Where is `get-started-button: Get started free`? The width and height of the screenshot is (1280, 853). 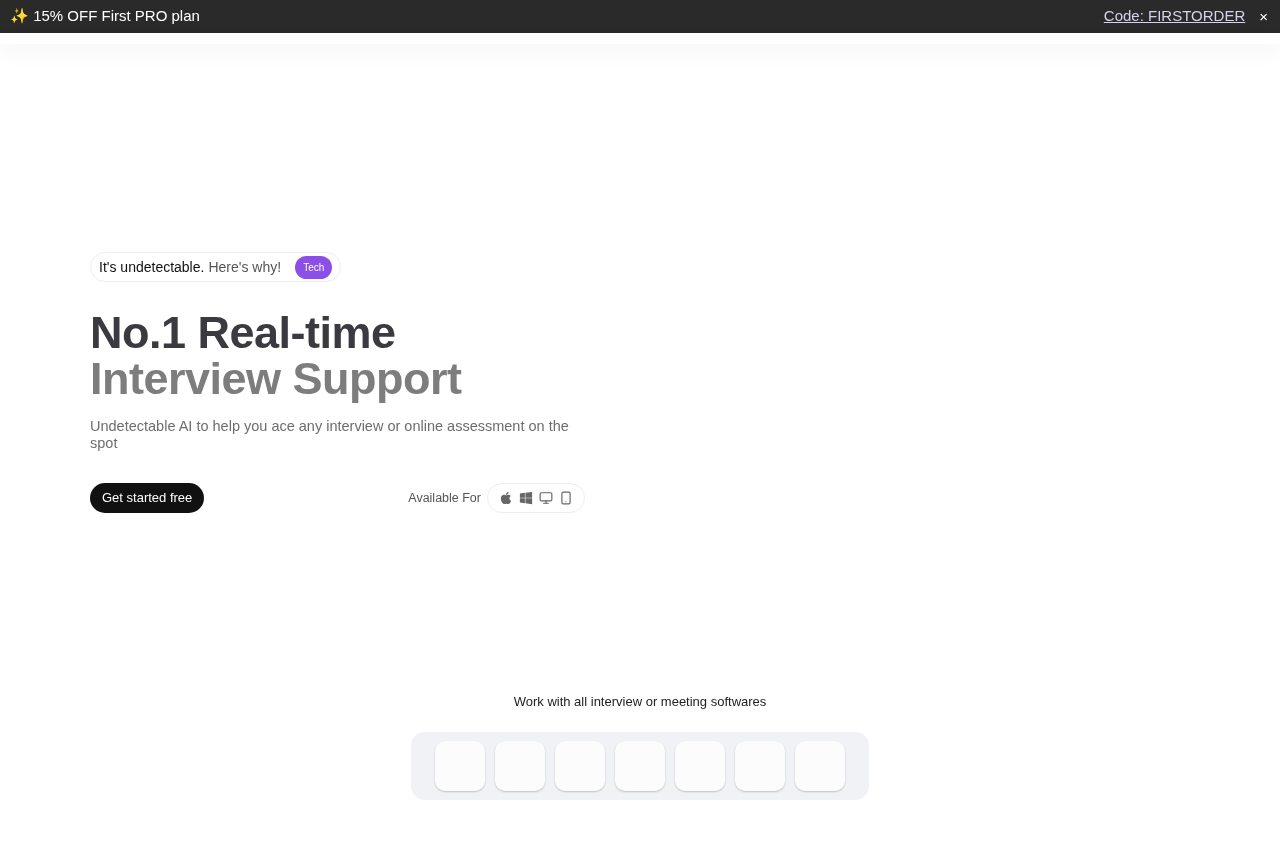
get-started-button: Get started free is located at coordinates (147, 498).